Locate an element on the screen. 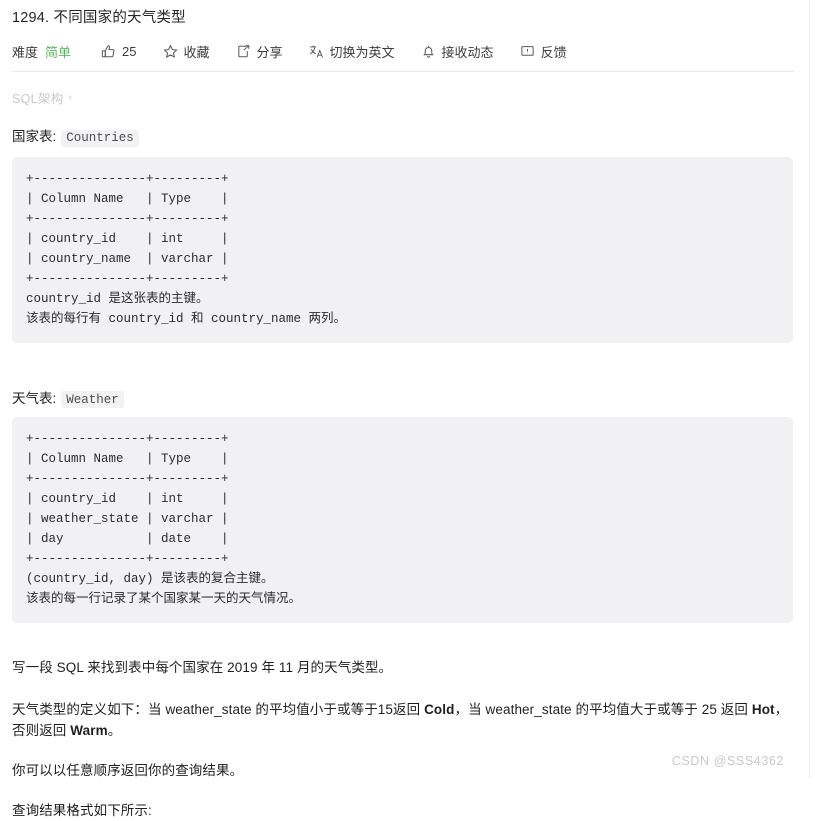 The image size is (819, 821). chevron-right-icon: › is located at coordinates (70, 97).